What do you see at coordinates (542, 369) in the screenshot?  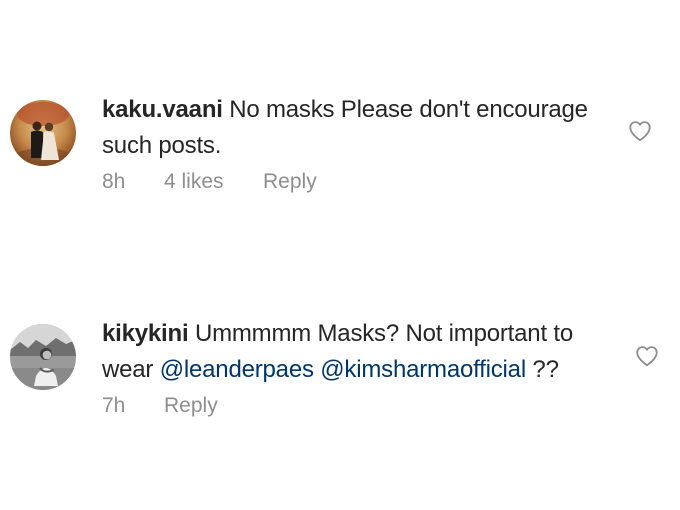 I see `comment-text-tail: ??` at bounding box center [542, 369].